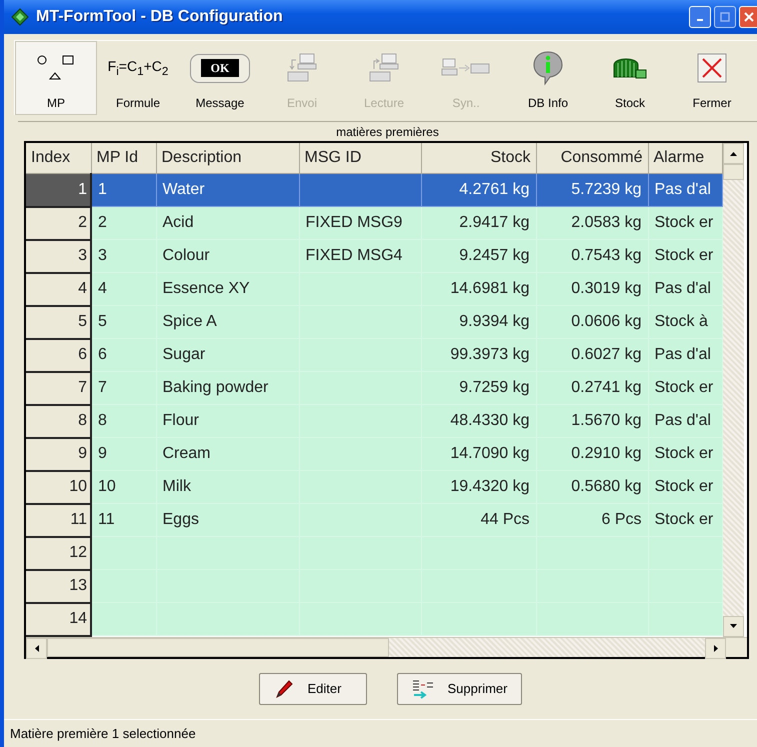 Image resolution: width=757 pixels, height=747 pixels. Describe the element at coordinates (58, 487) in the screenshot. I see `row-header: 10` at that location.